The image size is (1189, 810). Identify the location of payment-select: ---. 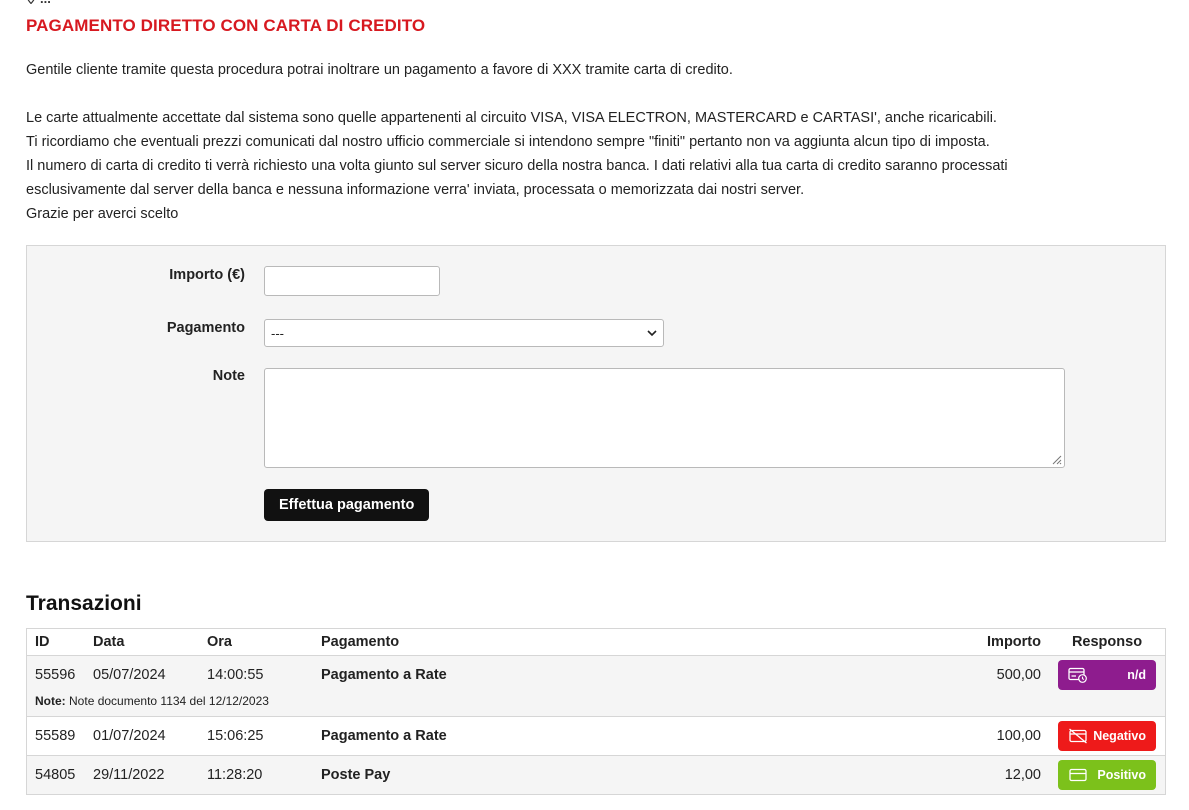
(464, 333).